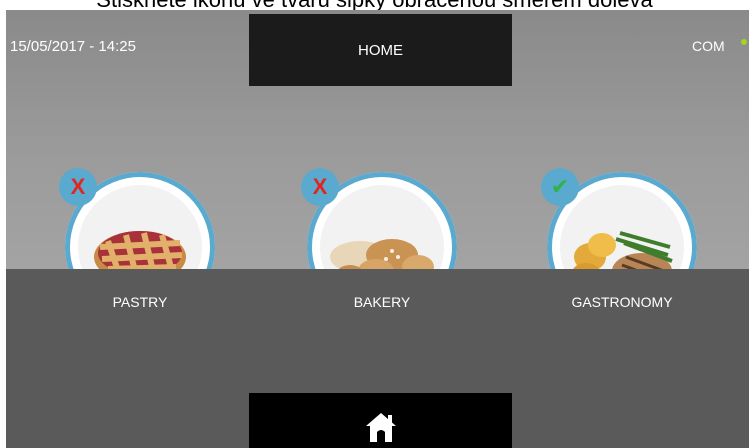 This screenshot has width=749, height=448. I want to click on page-title-text: HOME, so click(380, 50).